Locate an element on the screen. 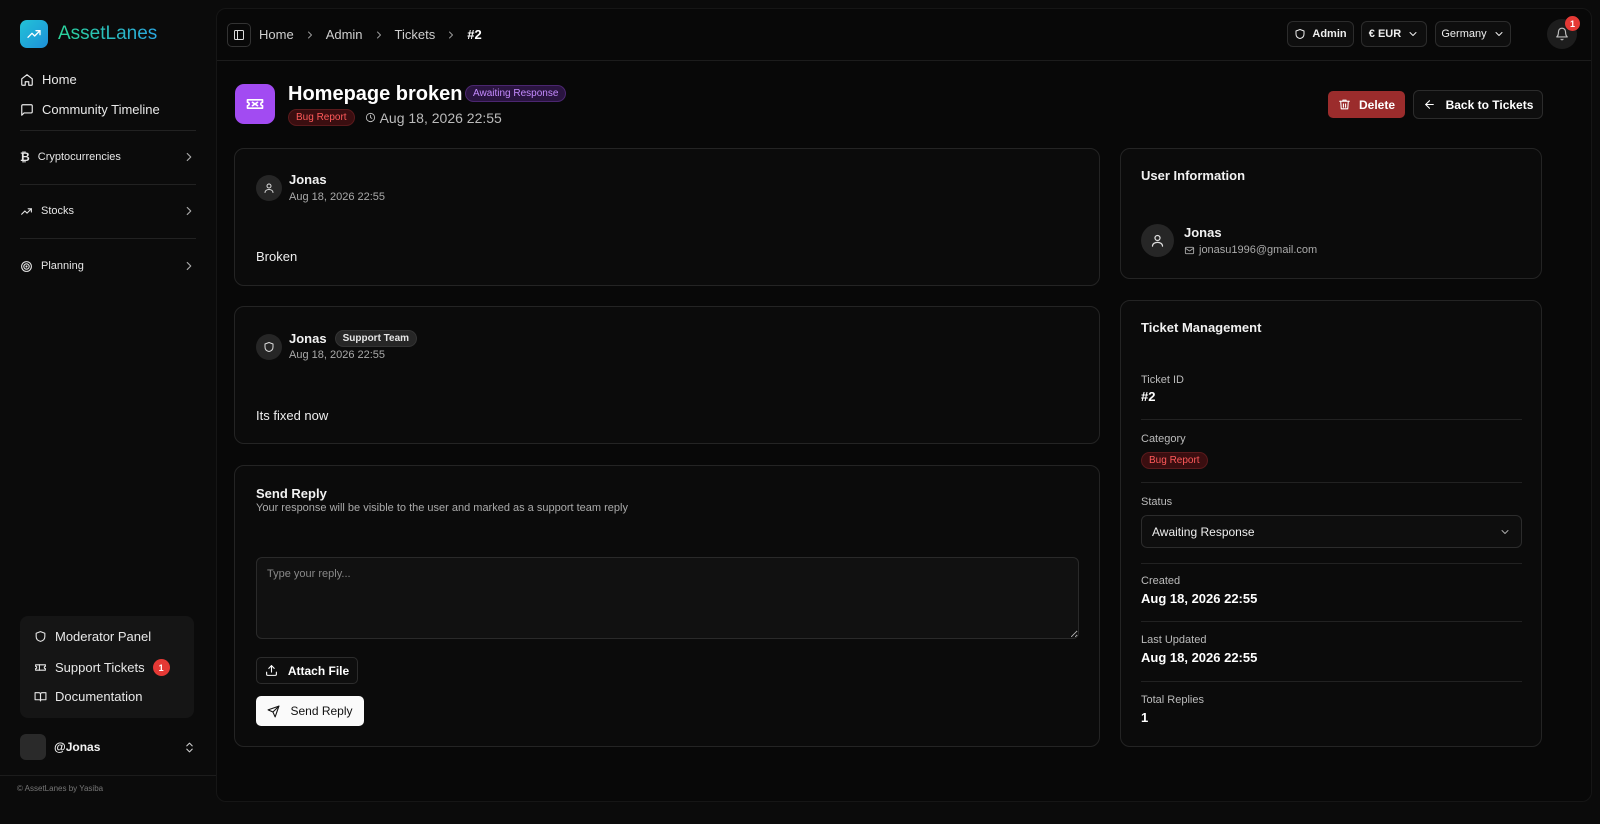 The width and height of the screenshot is (1600, 824). attach-file-button: Attach File is located at coordinates (307, 670).